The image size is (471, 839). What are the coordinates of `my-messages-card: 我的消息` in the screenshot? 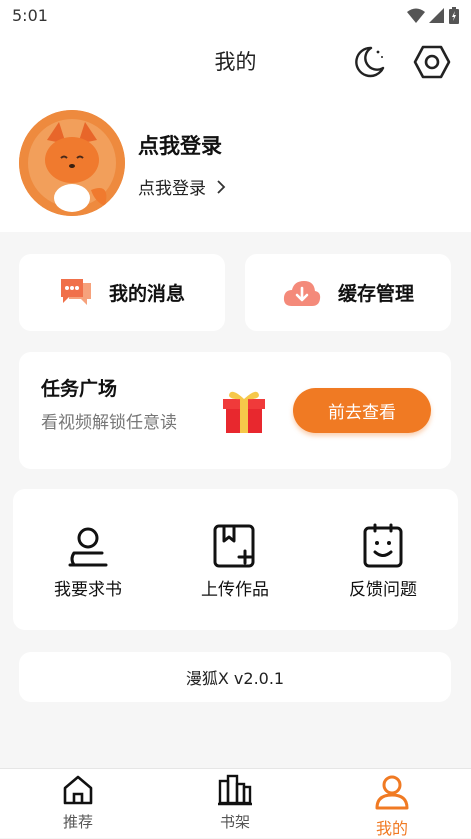 It's located at (122, 292).